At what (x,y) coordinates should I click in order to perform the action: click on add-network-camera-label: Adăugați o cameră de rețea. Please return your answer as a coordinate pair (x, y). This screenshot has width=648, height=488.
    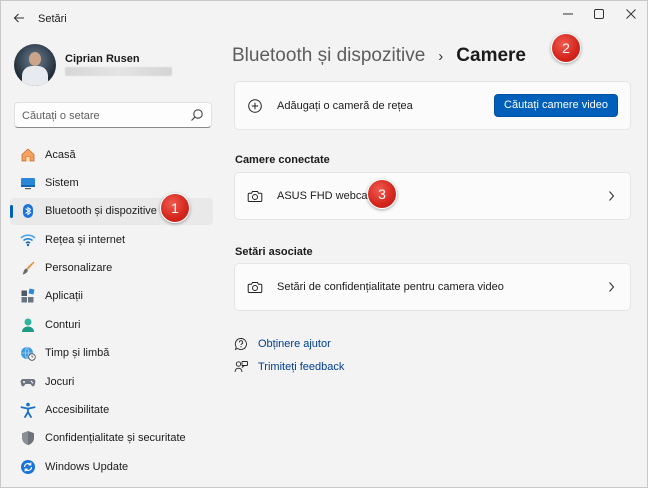
    Looking at the image, I should click on (345, 105).